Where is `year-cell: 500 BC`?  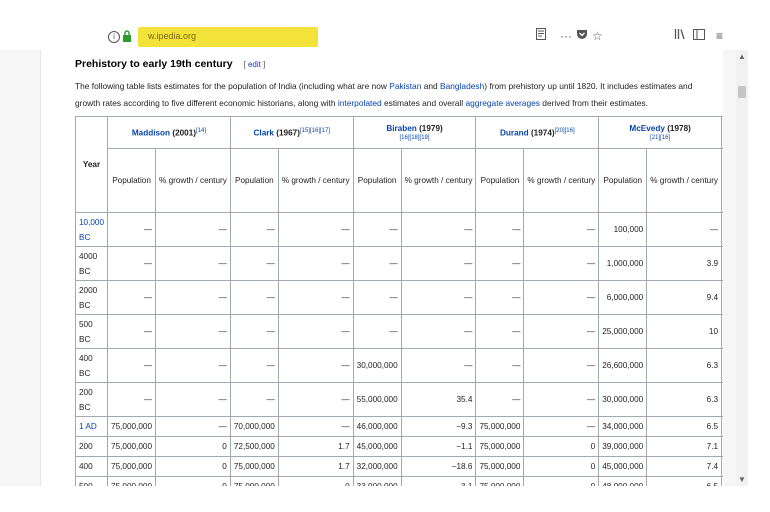 year-cell: 500 BC is located at coordinates (91, 331).